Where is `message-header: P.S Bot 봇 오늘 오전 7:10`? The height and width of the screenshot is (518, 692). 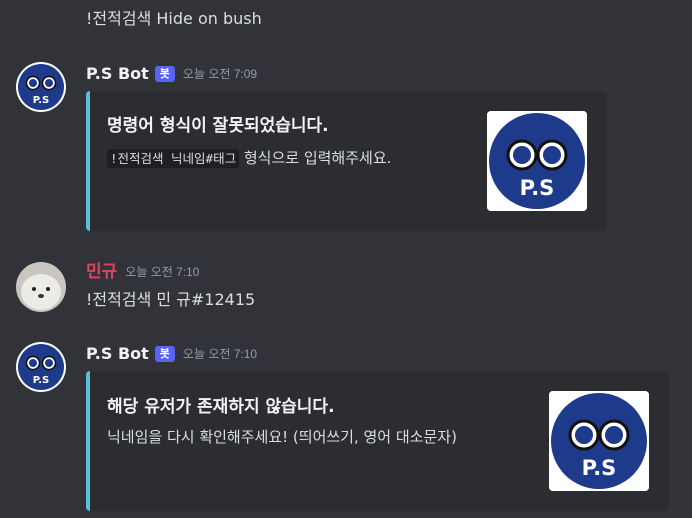
message-header: P.S Bot 봇 오늘 오전 7:10 is located at coordinates (171, 354).